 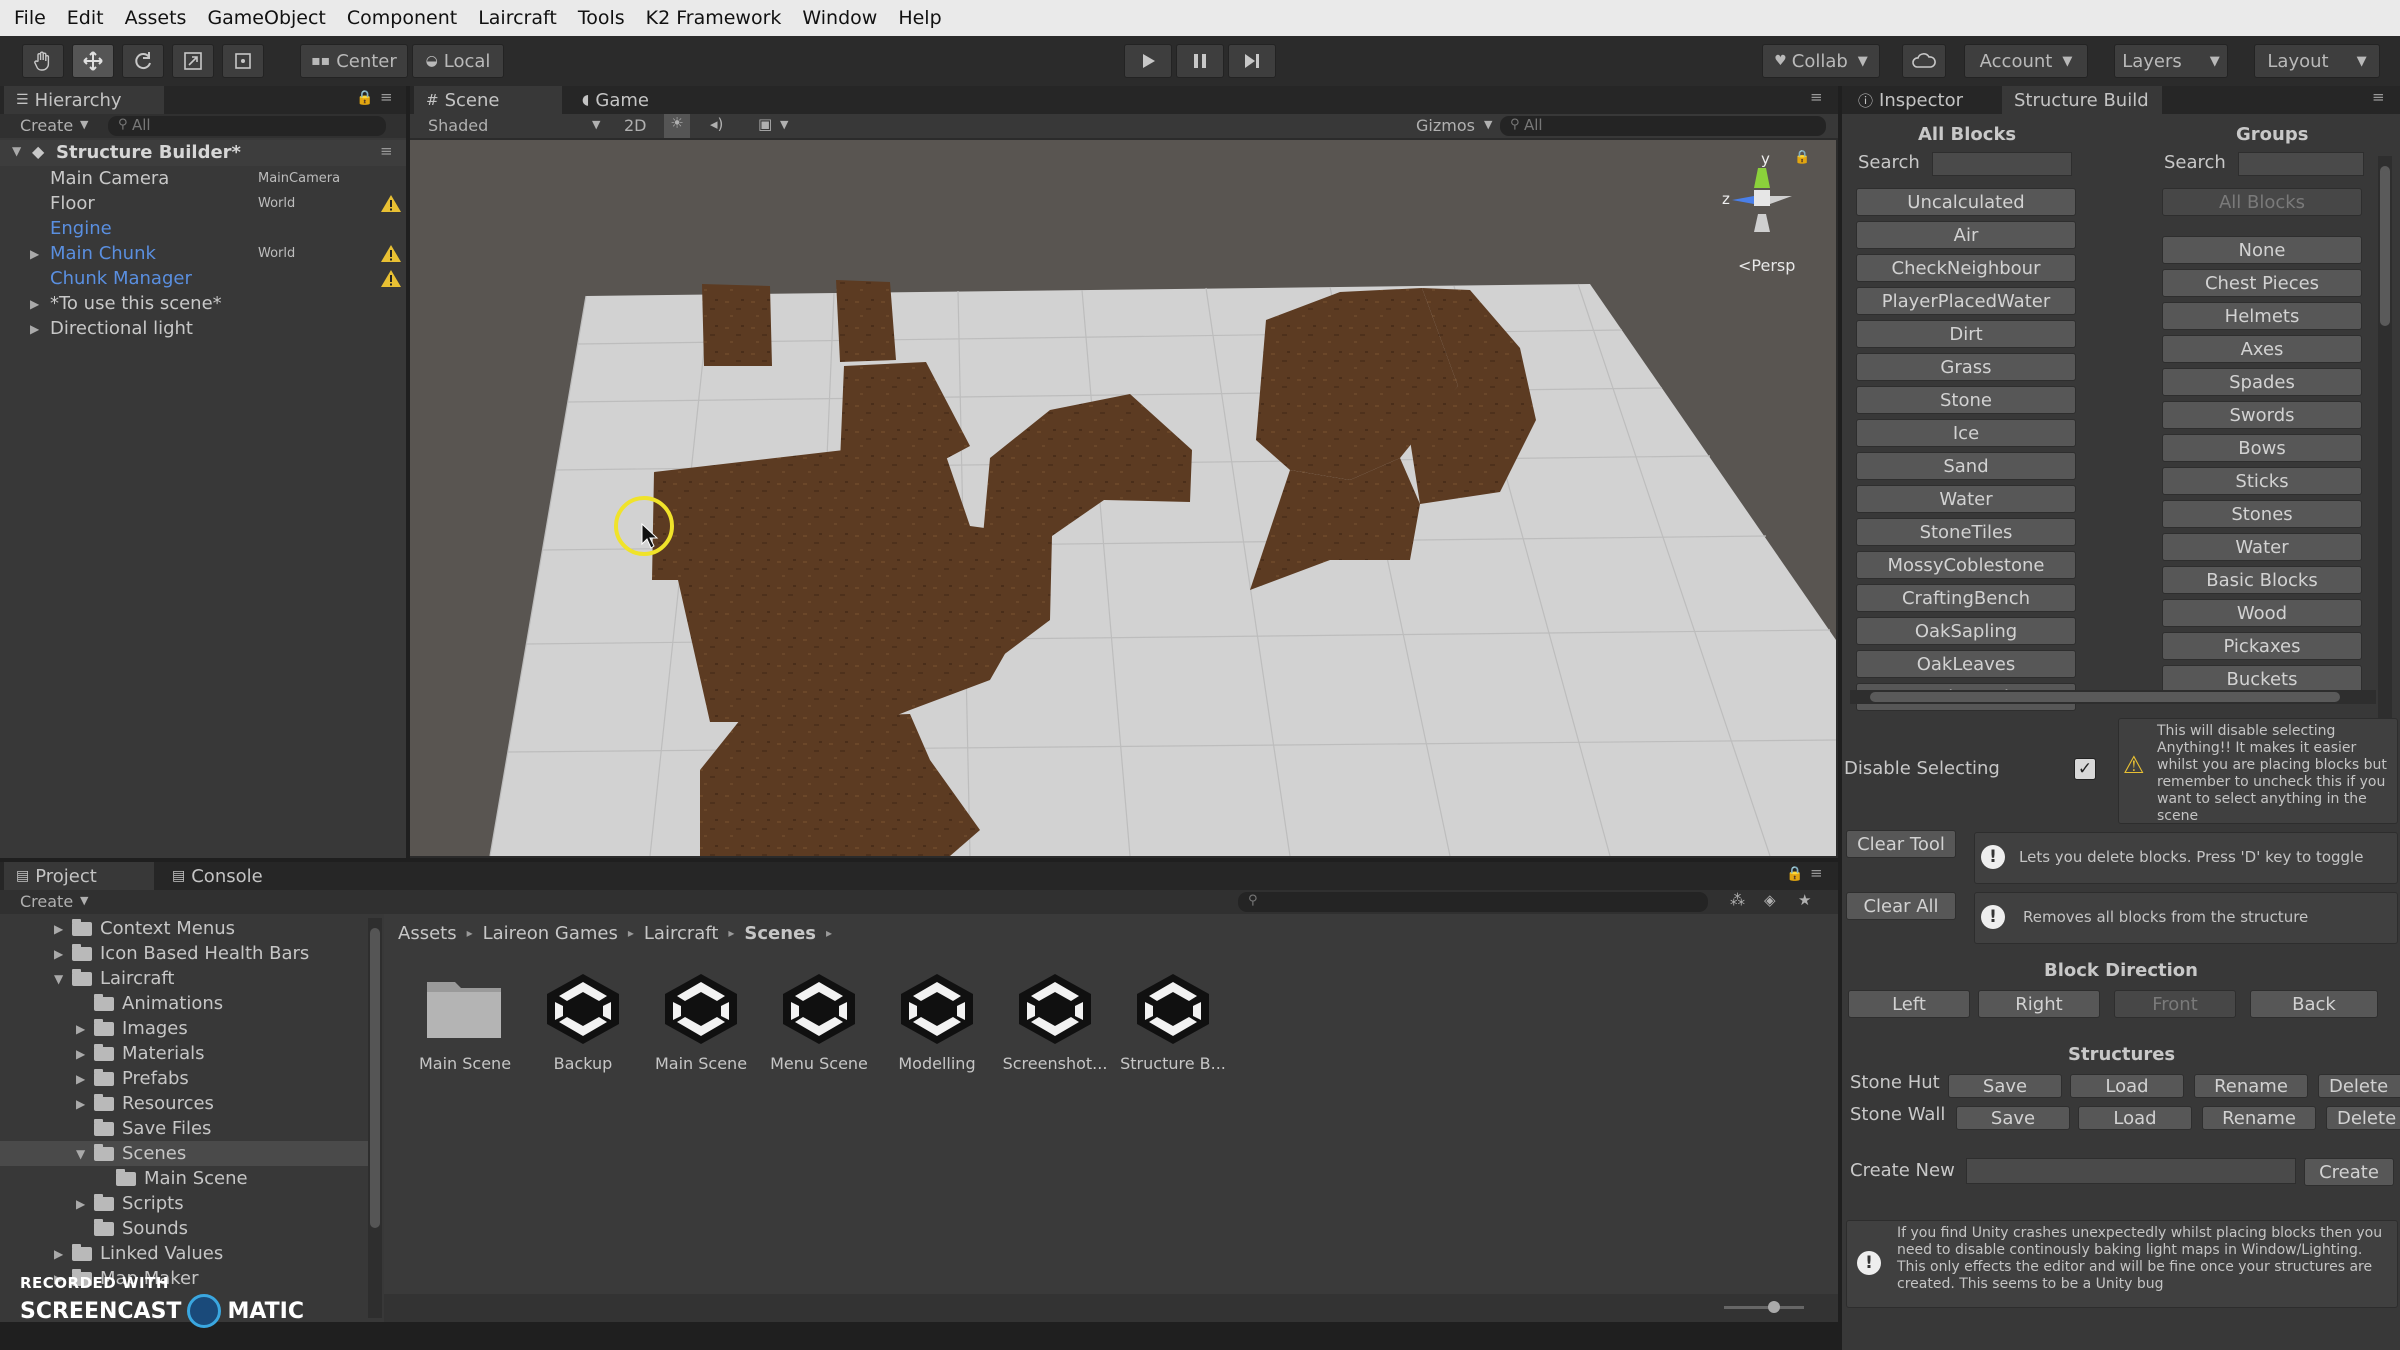 What do you see at coordinates (635, 125) in the screenshot?
I see `2d-toggle: 2D` at bounding box center [635, 125].